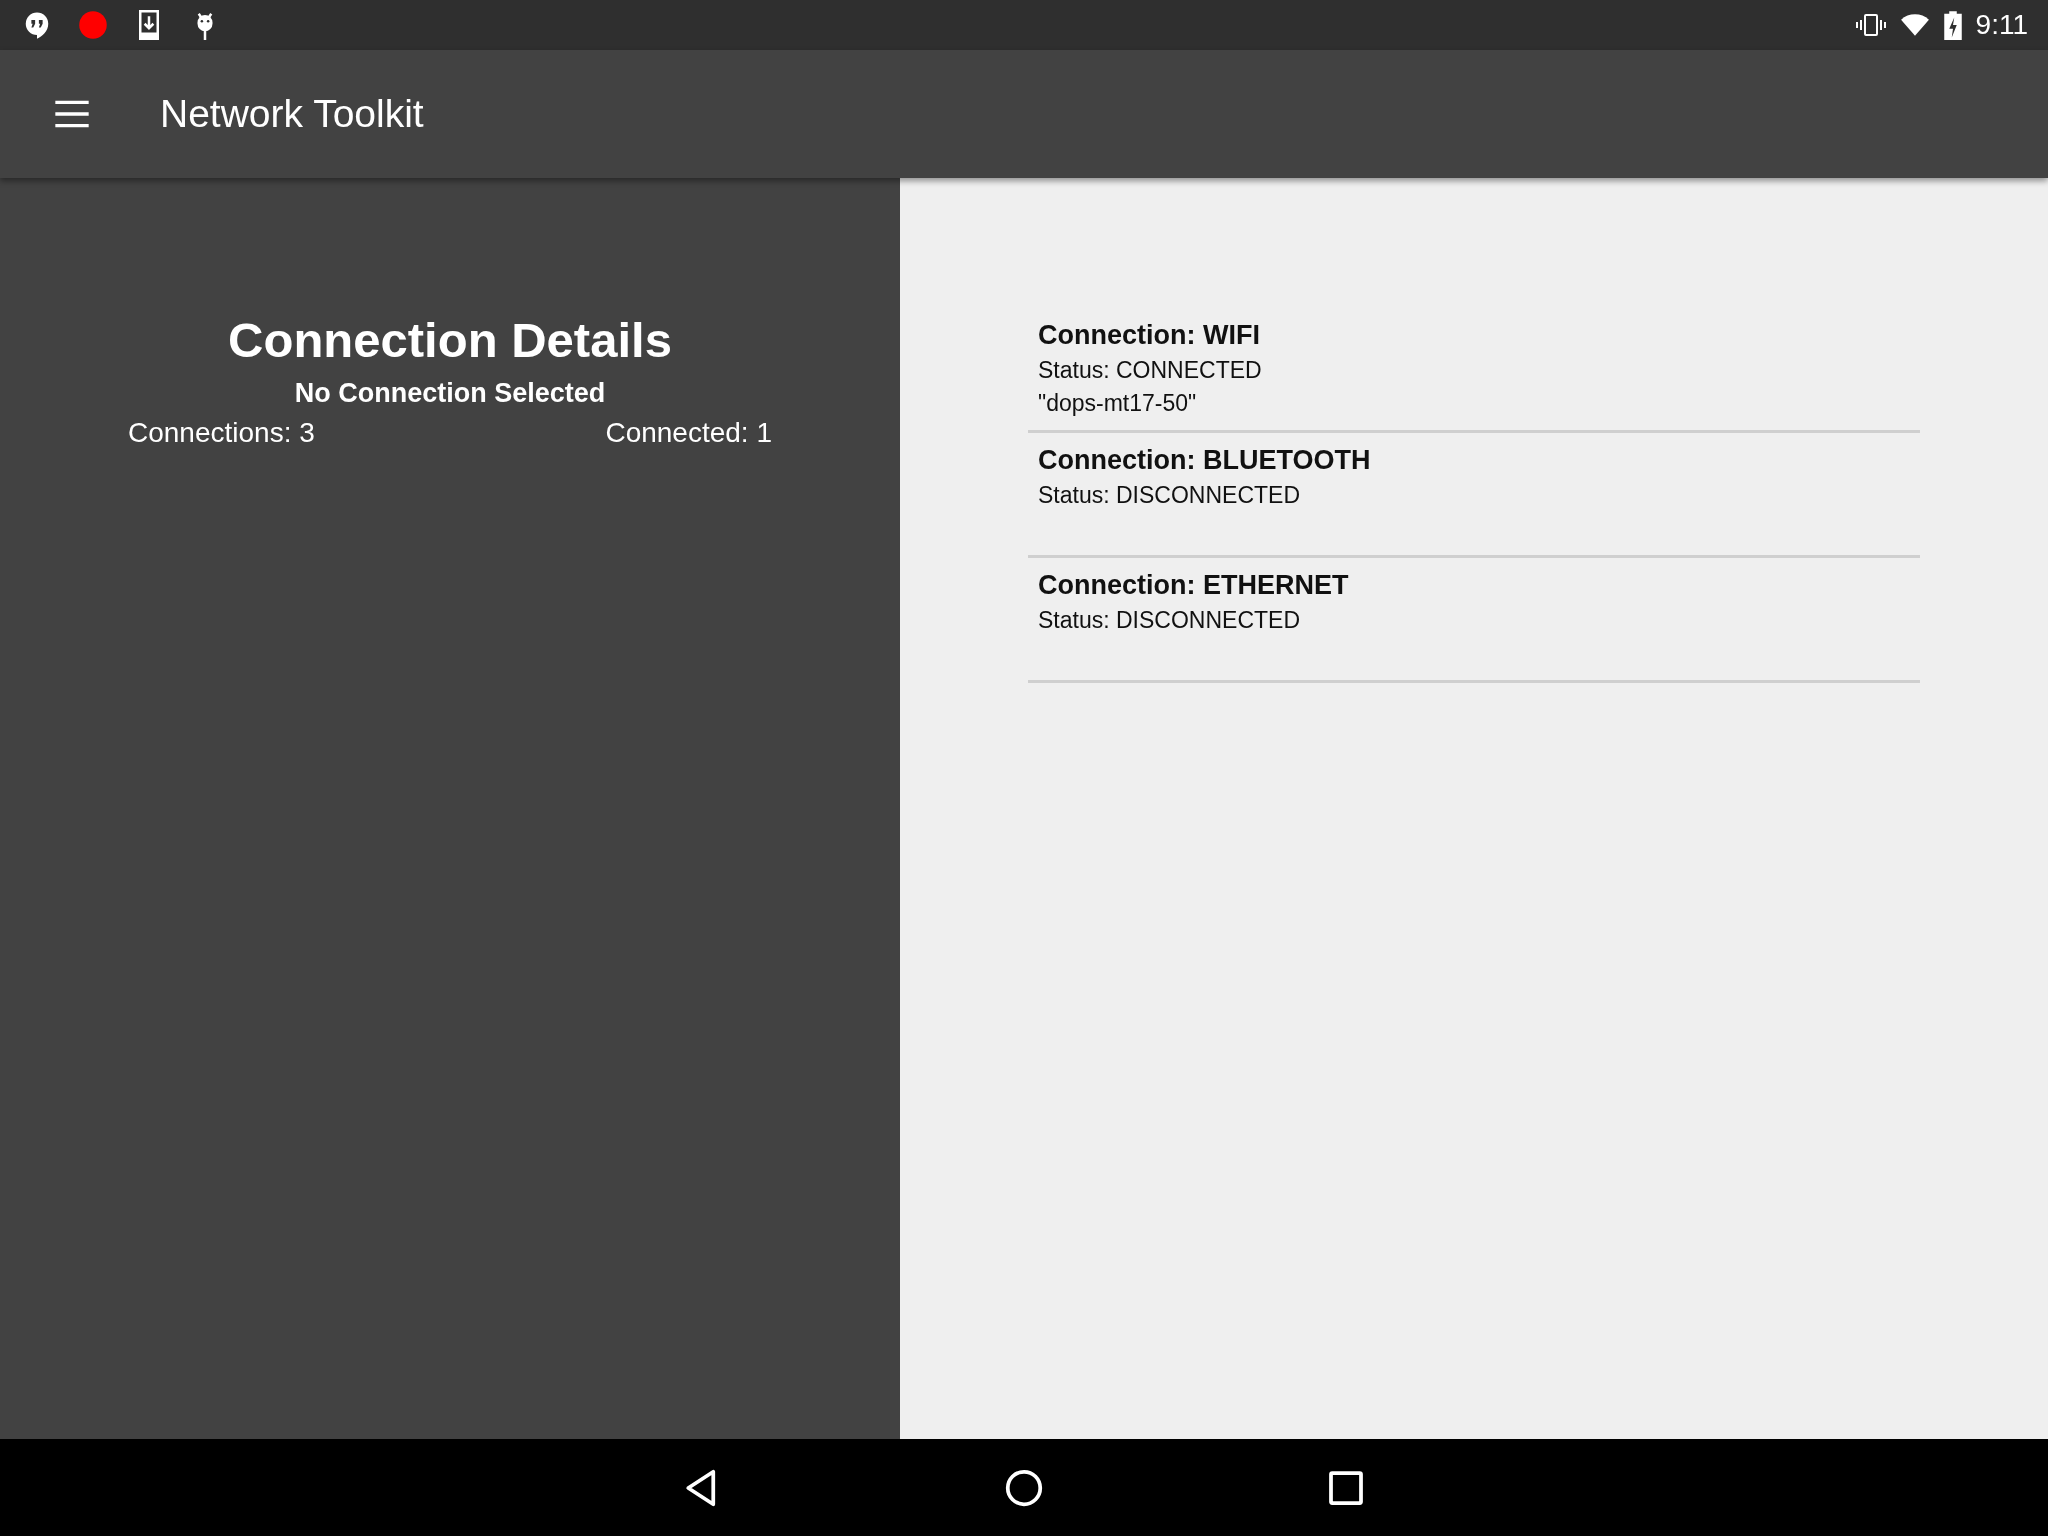 This screenshot has height=1536, width=2048. Describe the element at coordinates (1474, 620) in the screenshot. I see `connection-item: Connection: ETHERNET Status: DISCONNECTED` at that location.